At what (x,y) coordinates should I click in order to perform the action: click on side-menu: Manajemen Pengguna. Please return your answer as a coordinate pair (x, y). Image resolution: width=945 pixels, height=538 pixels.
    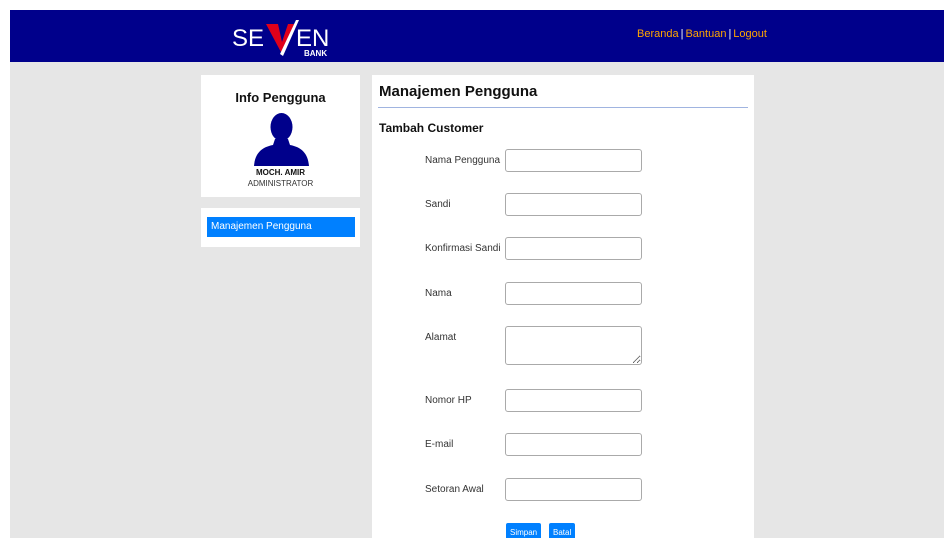
    Looking at the image, I should click on (280, 227).